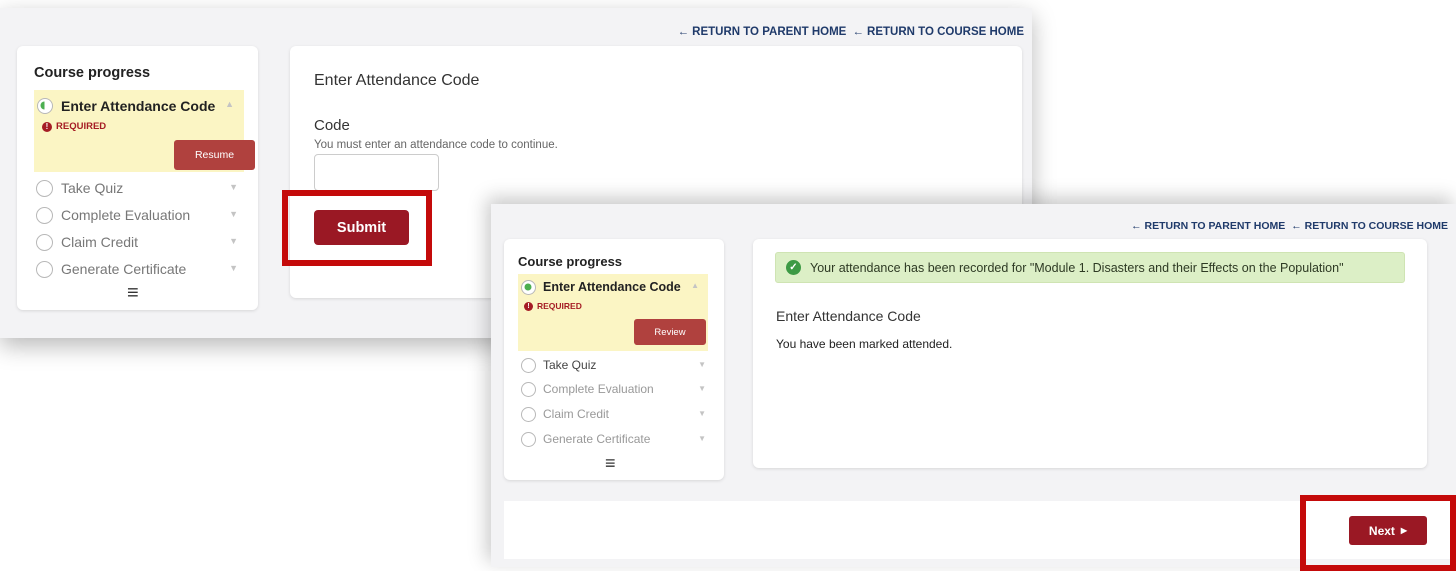 The image size is (1456, 571). I want to click on review-button: Review, so click(670, 332).